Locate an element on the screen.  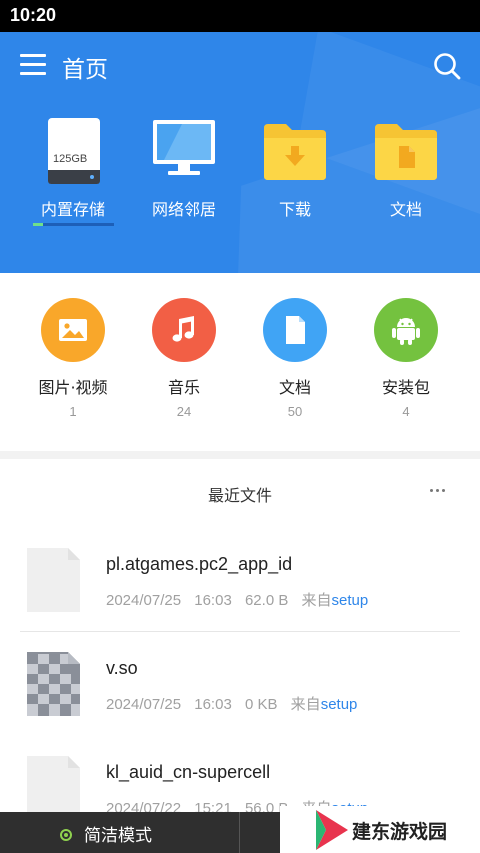
category-name: 安装包 is located at coordinates (405, 387).